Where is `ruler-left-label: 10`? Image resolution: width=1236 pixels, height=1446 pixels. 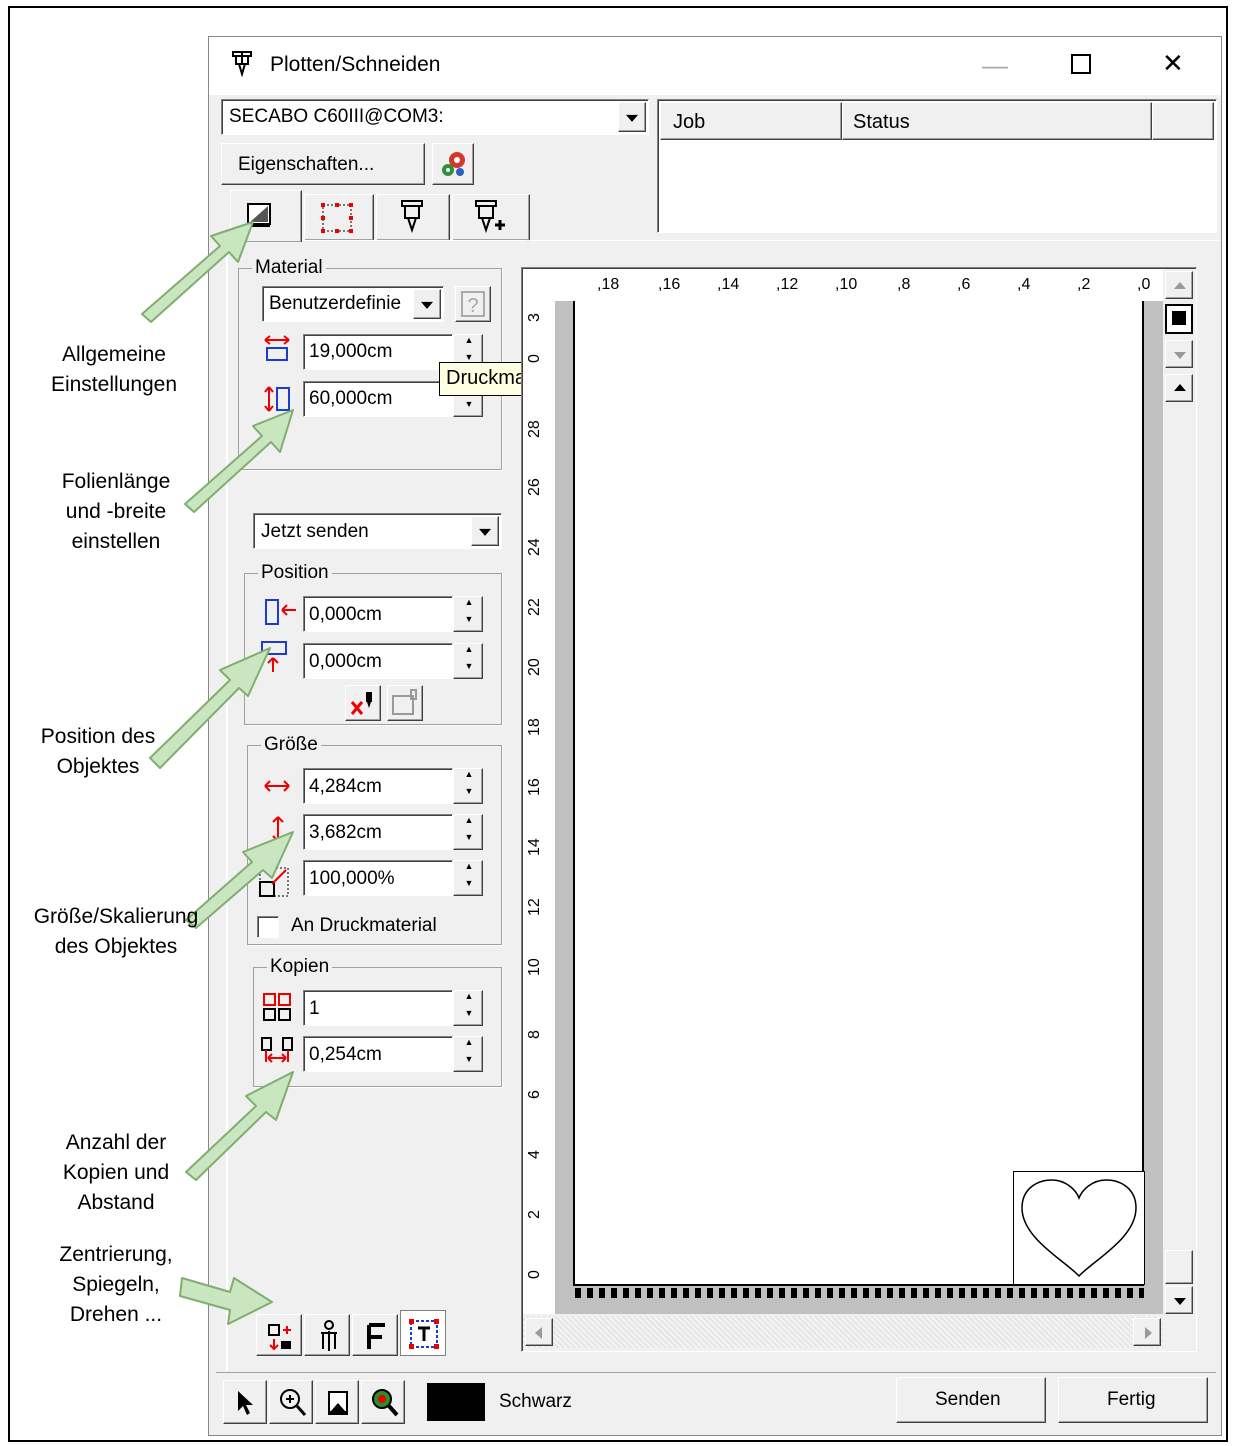 ruler-left-label: 10 is located at coordinates (534, 967).